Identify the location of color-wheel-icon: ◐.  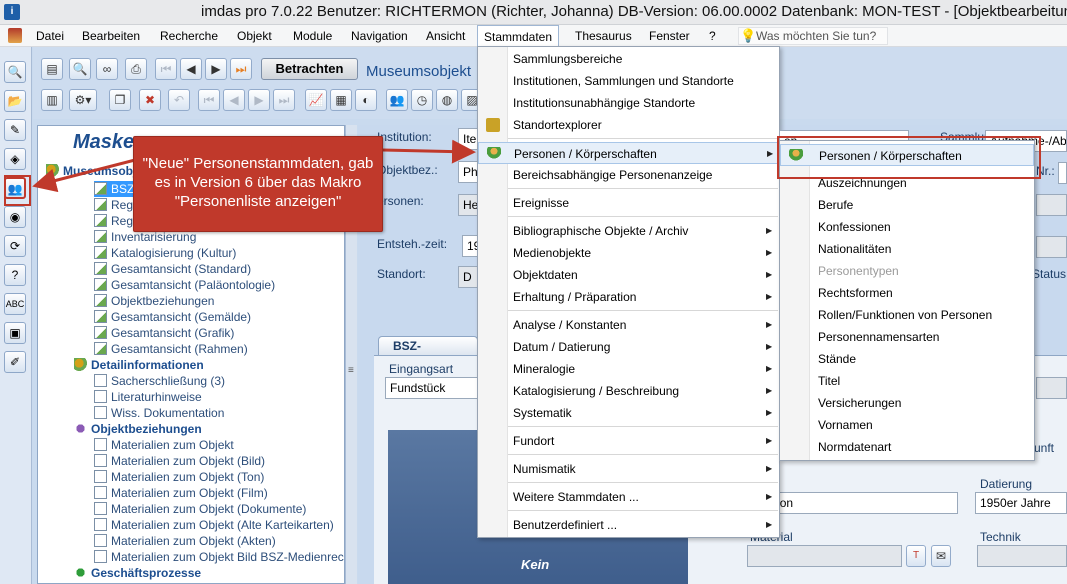
(366, 100).